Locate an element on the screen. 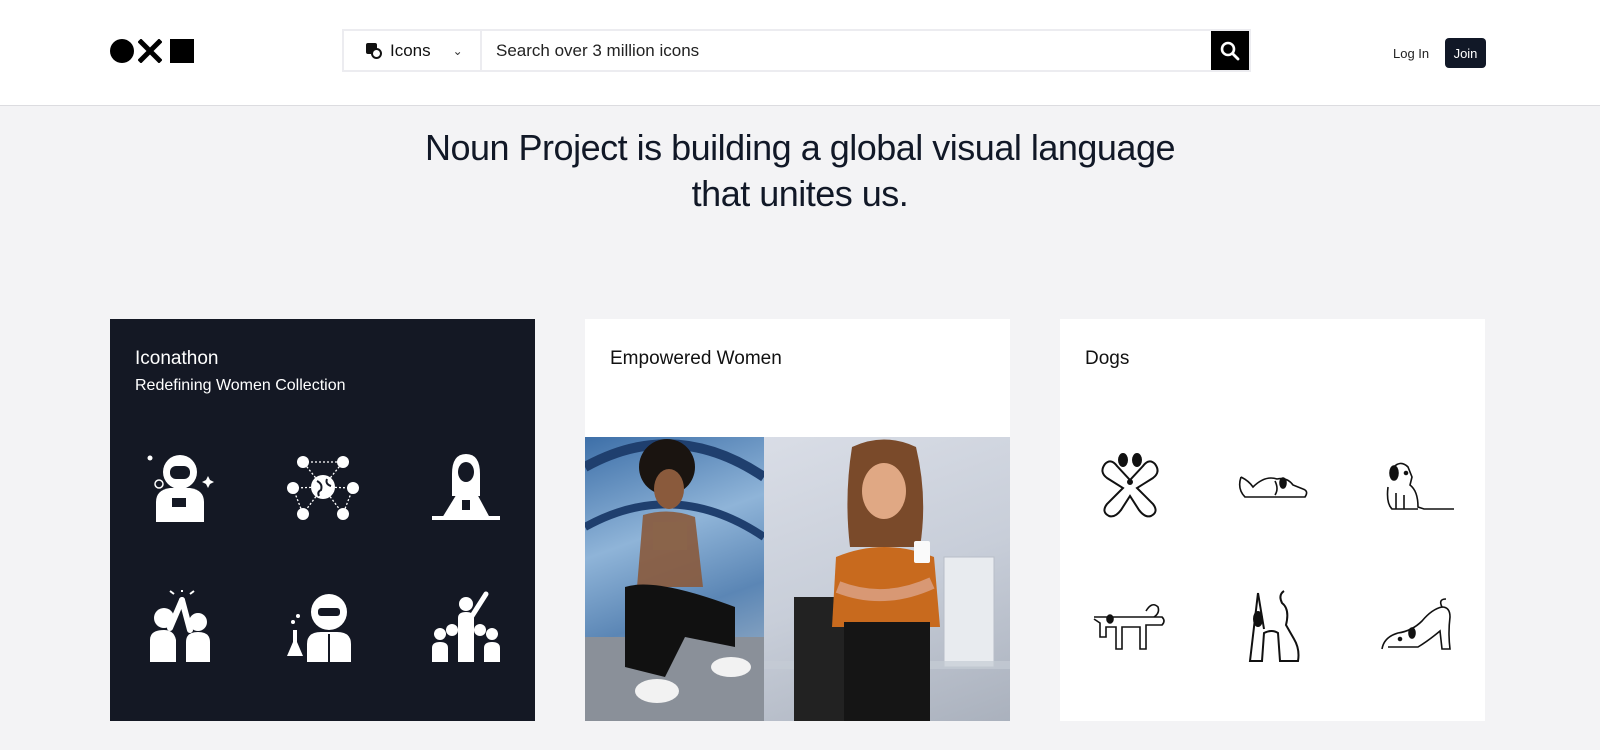 Image resolution: width=1600 pixels, height=750 pixels. login-link: Log In is located at coordinates (1411, 53).